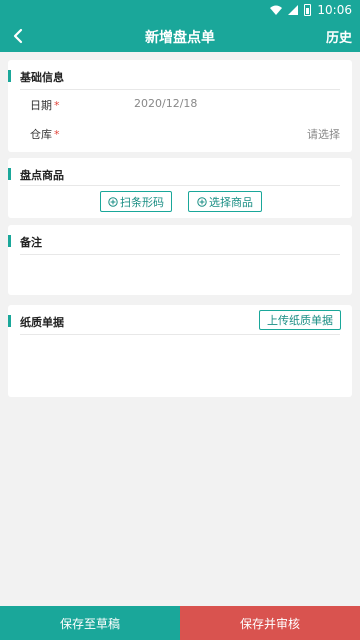 The width and height of the screenshot is (360, 640). What do you see at coordinates (300, 320) in the screenshot?
I see `upload-paper-button: 上传纸质单据` at bounding box center [300, 320].